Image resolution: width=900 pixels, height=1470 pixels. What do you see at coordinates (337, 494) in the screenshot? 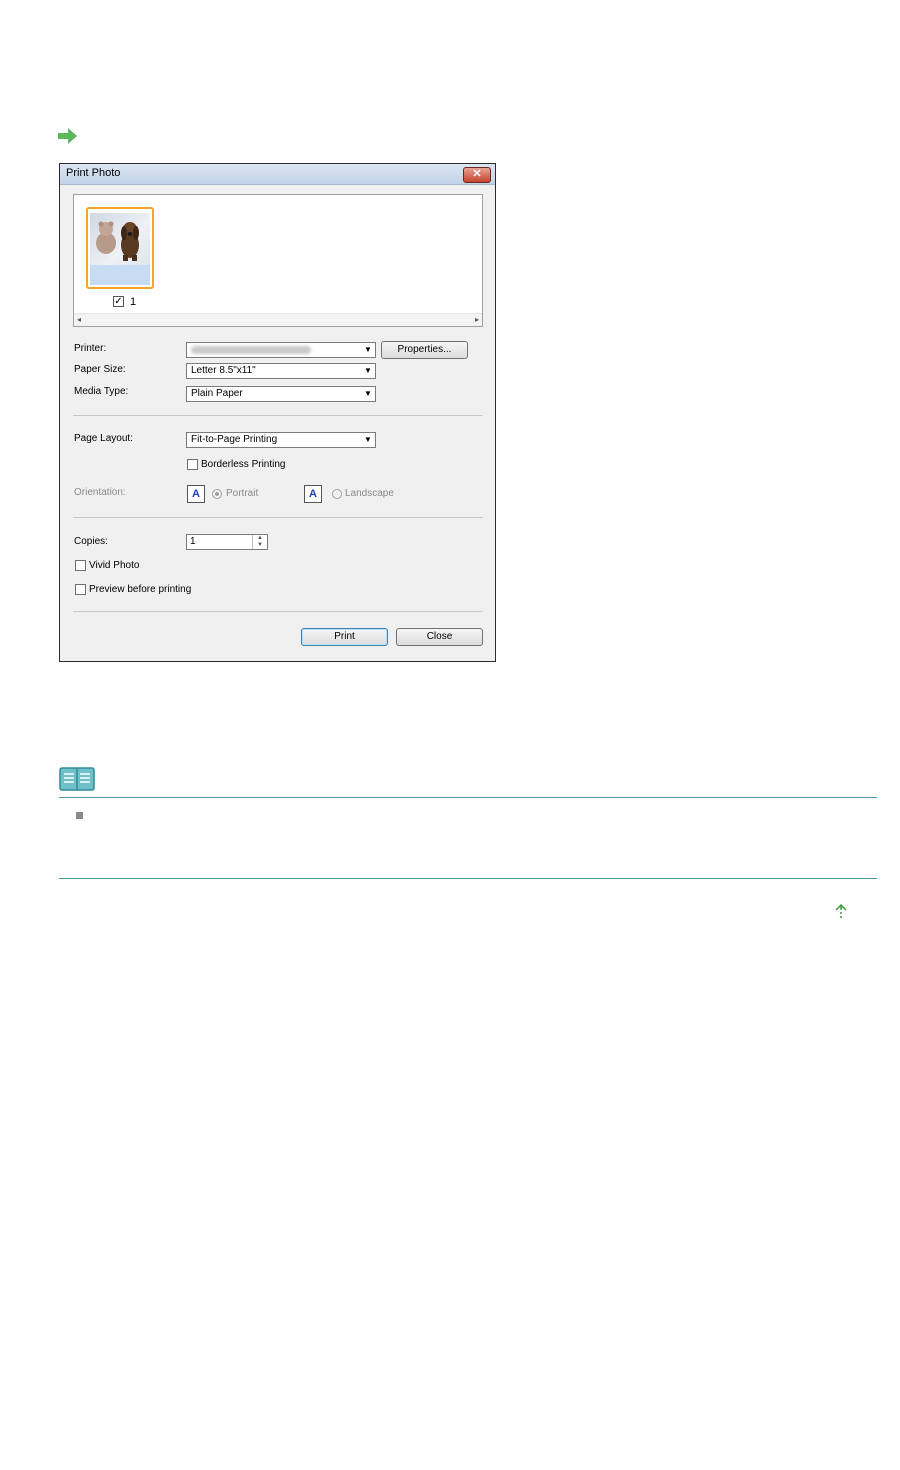
I see `landscape-radio` at bounding box center [337, 494].